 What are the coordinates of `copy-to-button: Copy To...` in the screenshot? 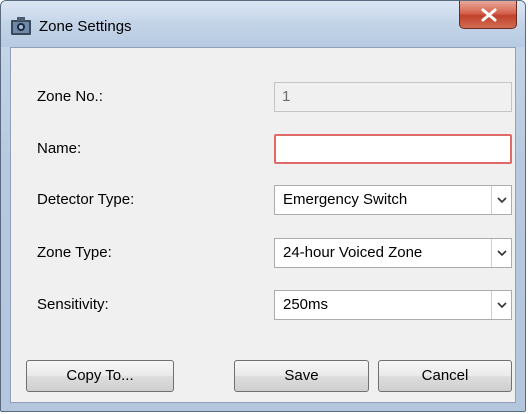 It's located at (100, 376).